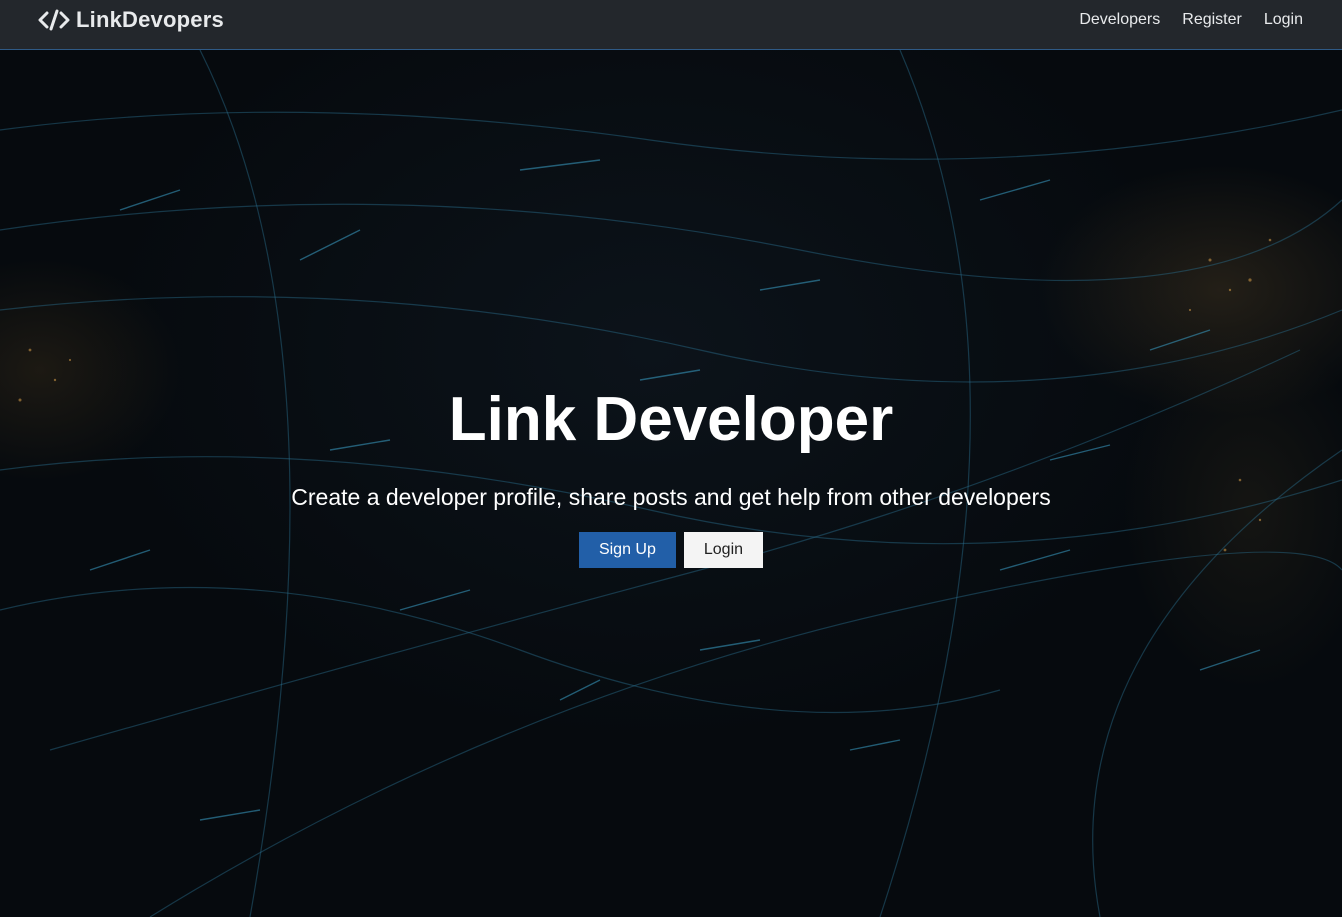 The width and height of the screenshot is (1342, 917). What do you see at coordinates (723, 550) in the screenshot?
I see `login-button: Login` at bounding box center [723, 550].